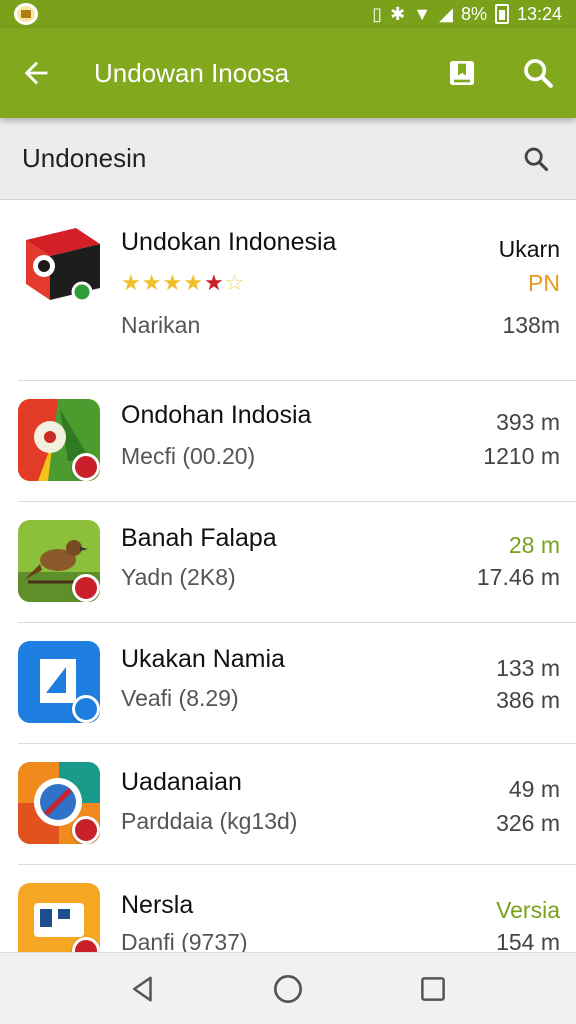  I want to click on status-time: 13:24, so click(539, 13).